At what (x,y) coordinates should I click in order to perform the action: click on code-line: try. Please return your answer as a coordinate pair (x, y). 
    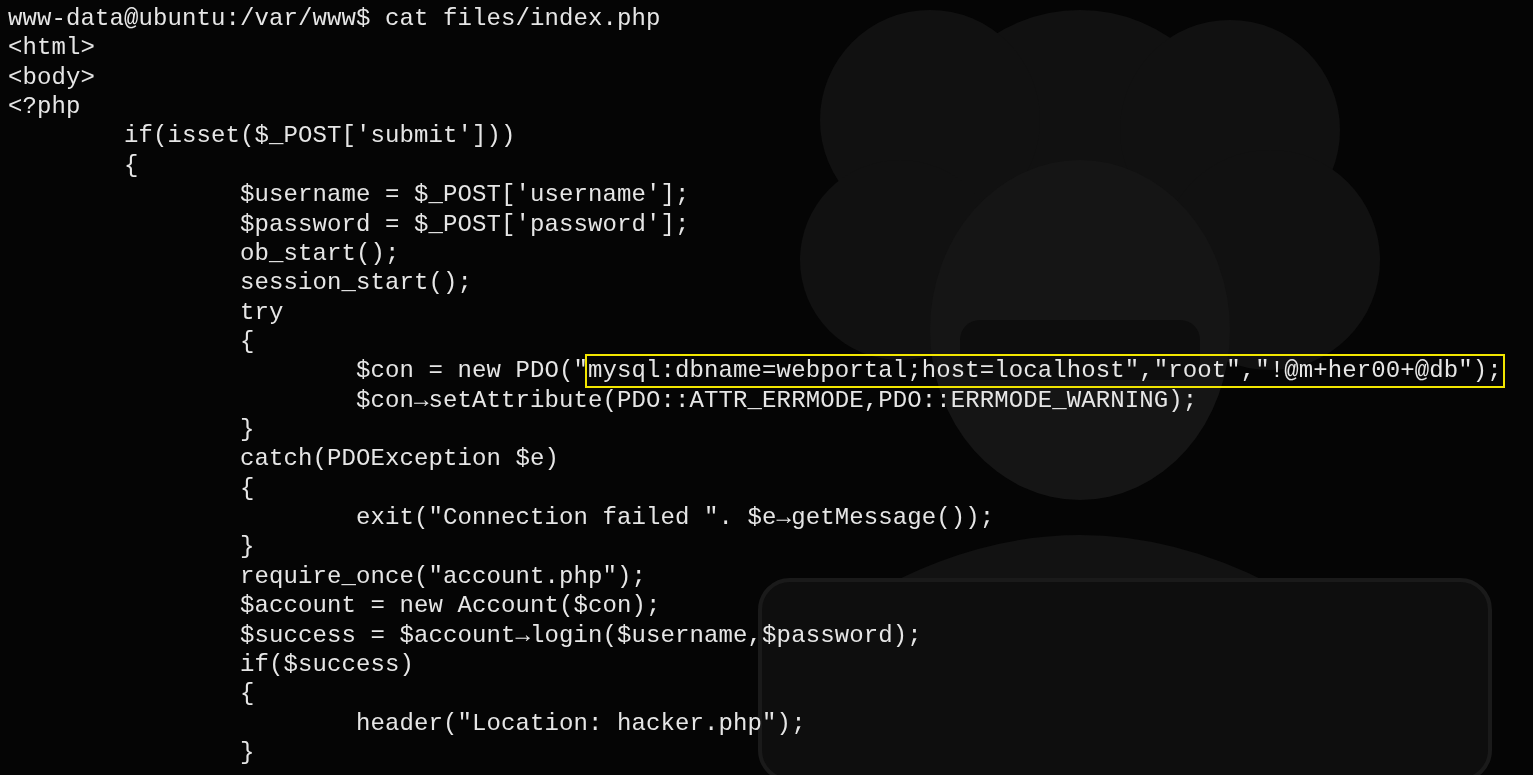
    Looking at the image, I should click on (261, 312).